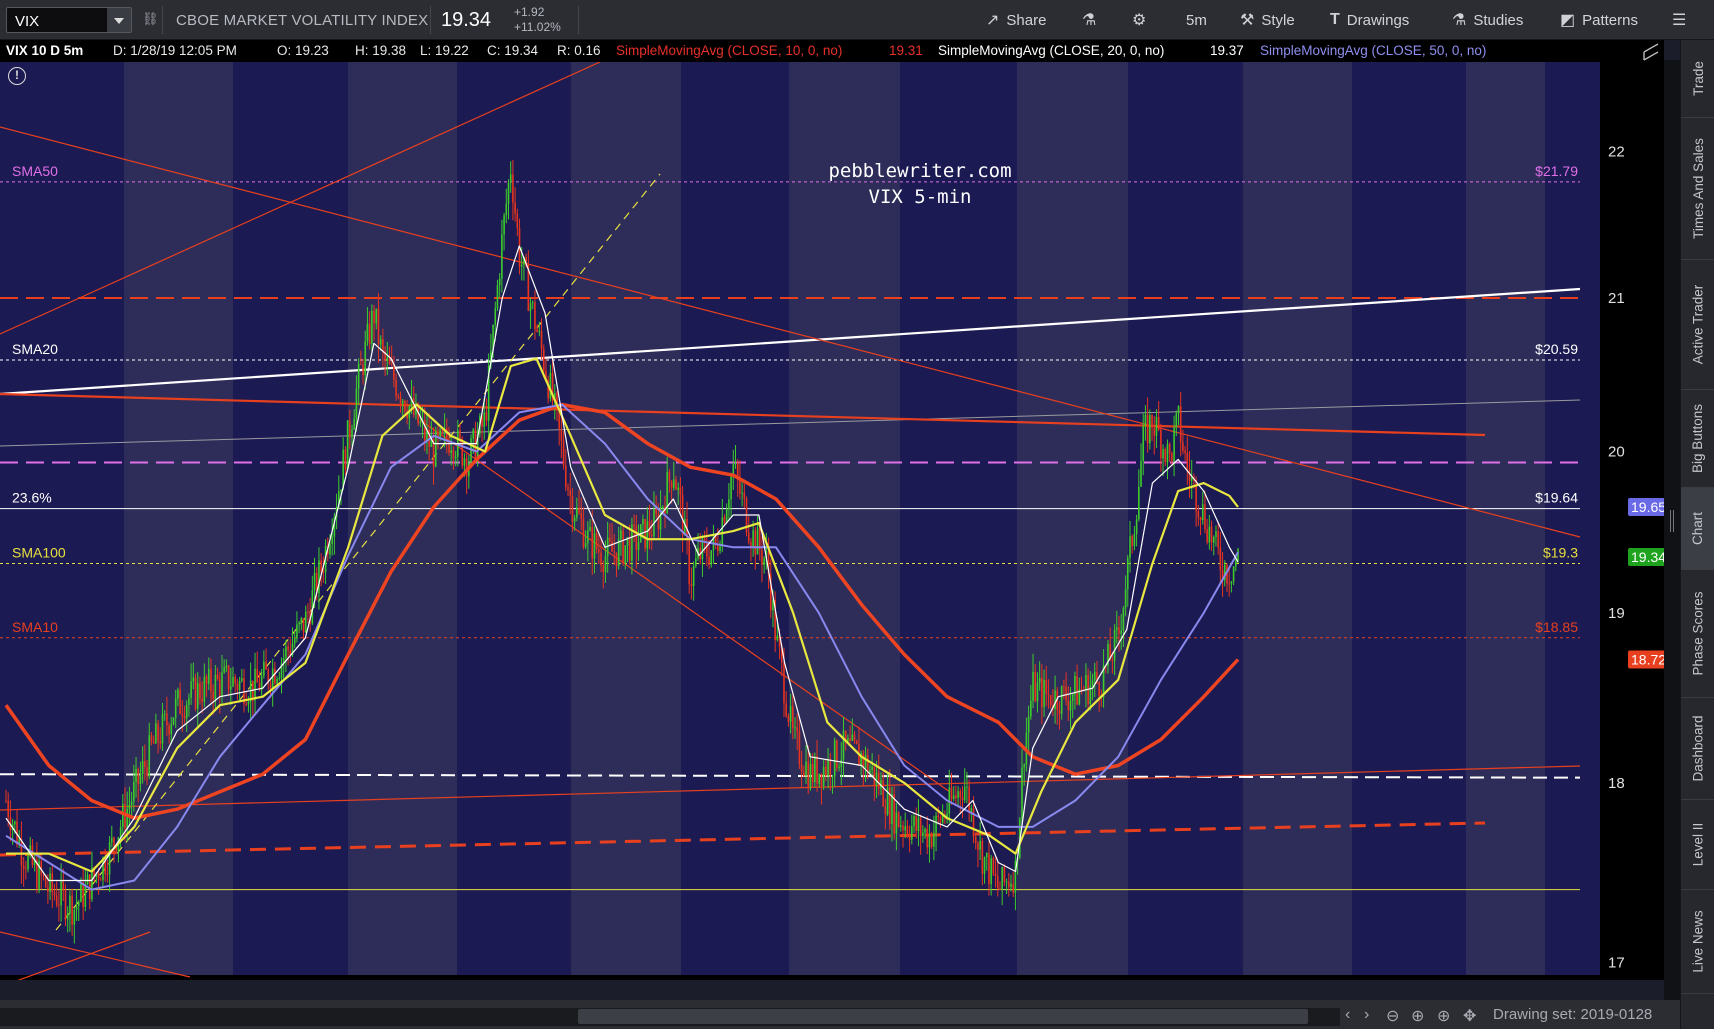 The image size is (1714, 1029). Describe the element at coordinates (1459, 20) in the screenshot. I see `studies-icon: ⚗` at that location.